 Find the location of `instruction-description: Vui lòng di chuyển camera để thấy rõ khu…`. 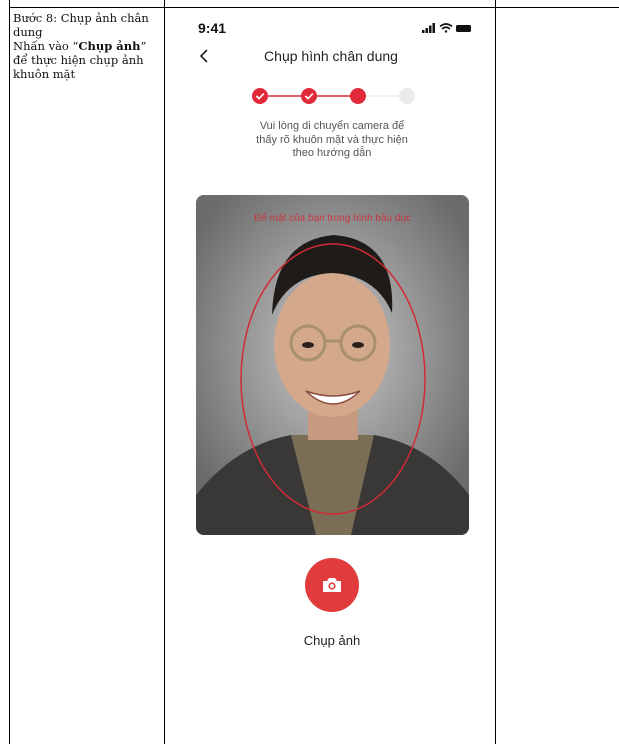

instruction-description: Vui lòng di chuyển camera để thấy rõ khu… is located at coordinates (332, 139).